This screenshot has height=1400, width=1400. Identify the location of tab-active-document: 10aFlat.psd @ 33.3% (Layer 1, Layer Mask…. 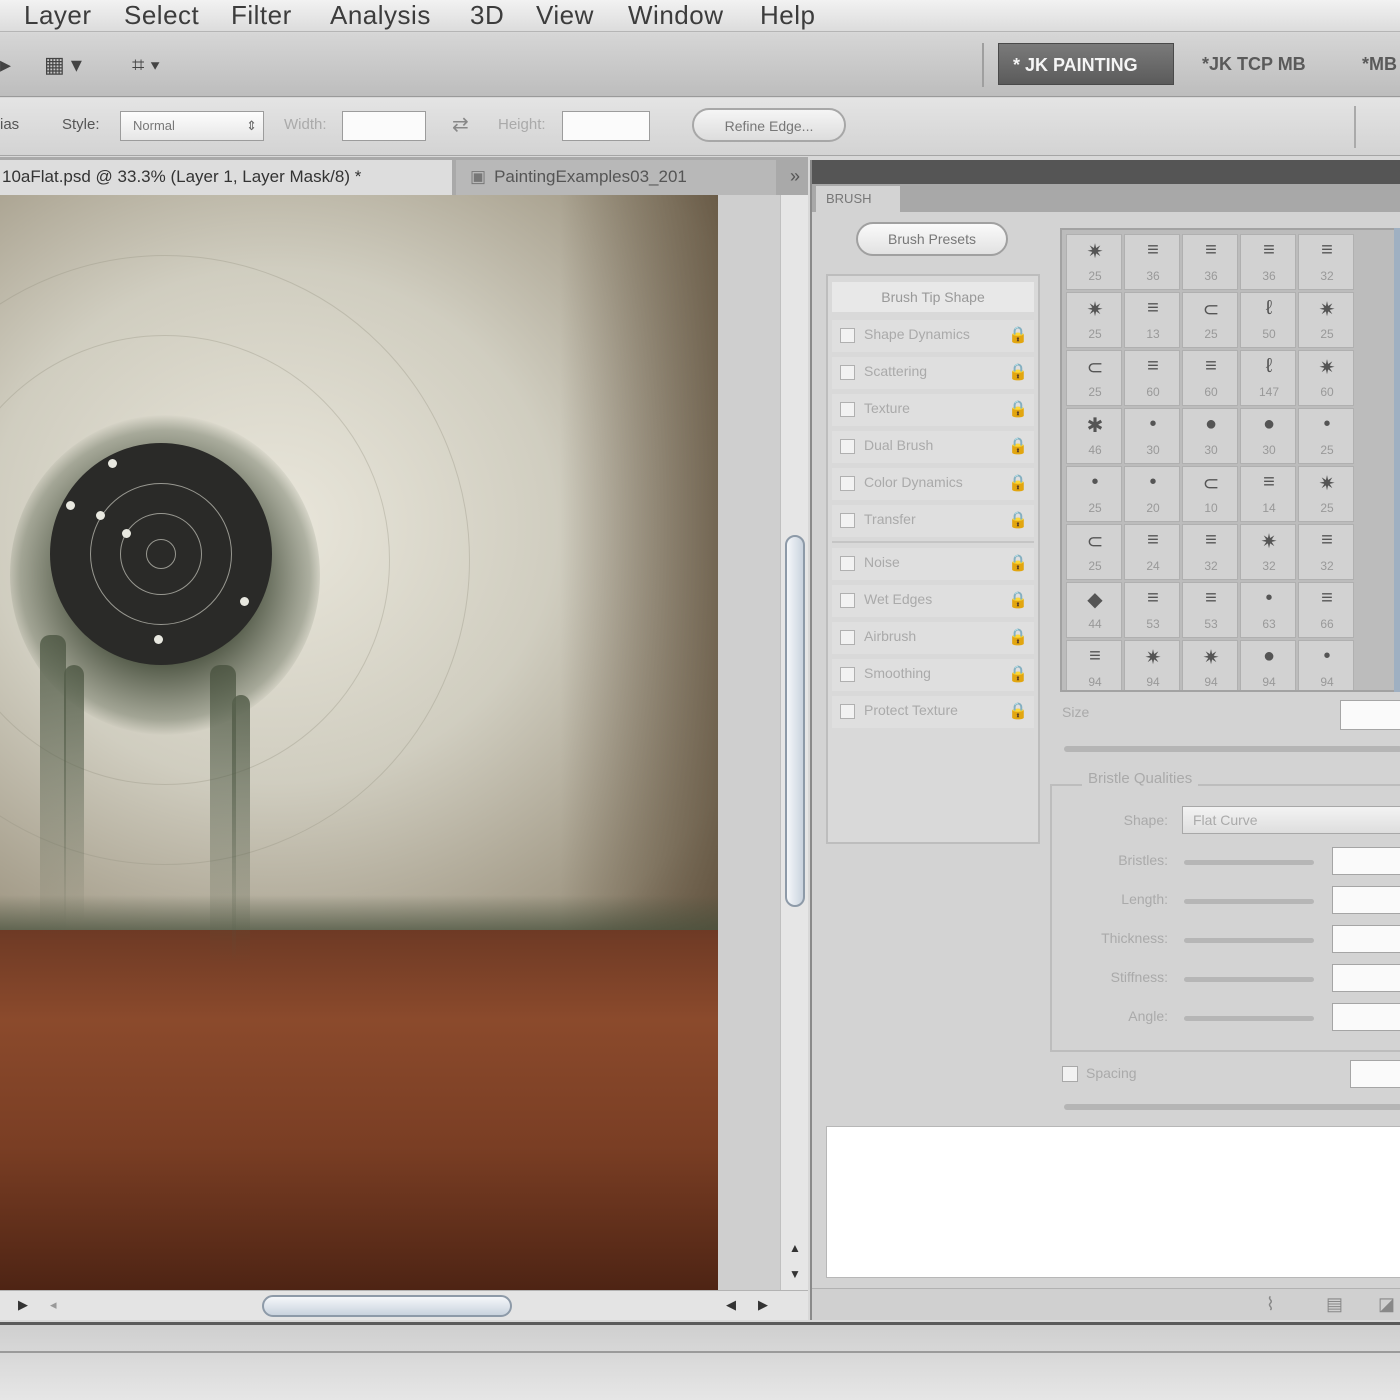
(226, 177).